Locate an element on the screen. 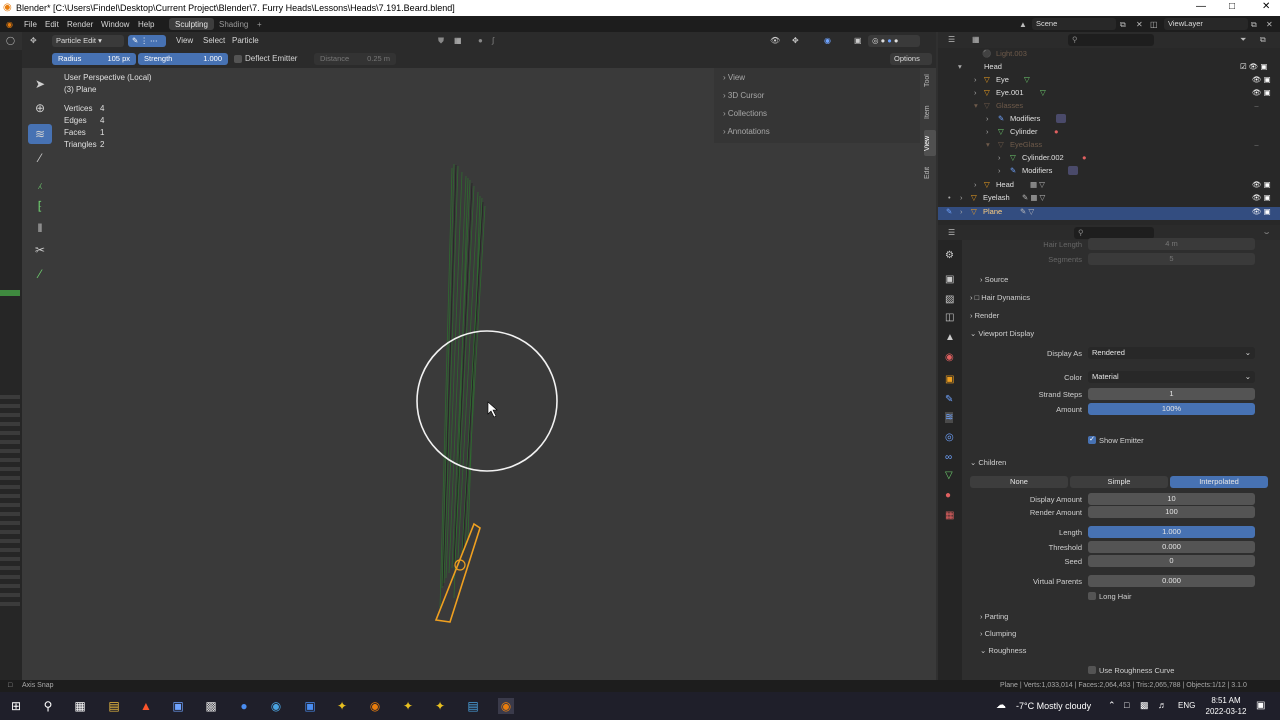 This screenshot has width=1280, height=720. children-mode-interpolated: Interpolated is located at coordinates (1219, 482).